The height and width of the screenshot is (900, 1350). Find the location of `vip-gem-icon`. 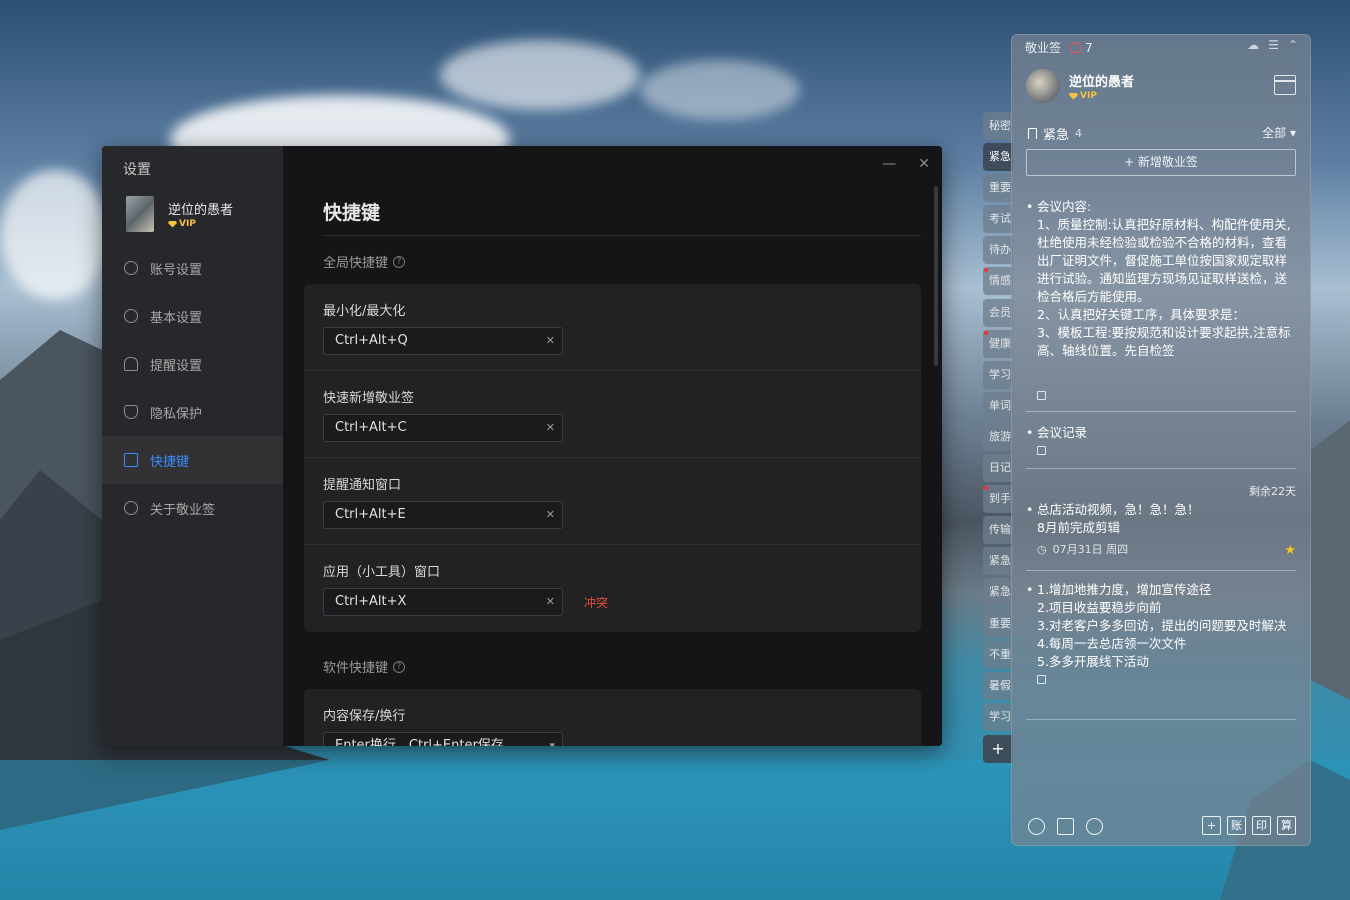

vip-gem-icon is located at coordinates (172, 224).